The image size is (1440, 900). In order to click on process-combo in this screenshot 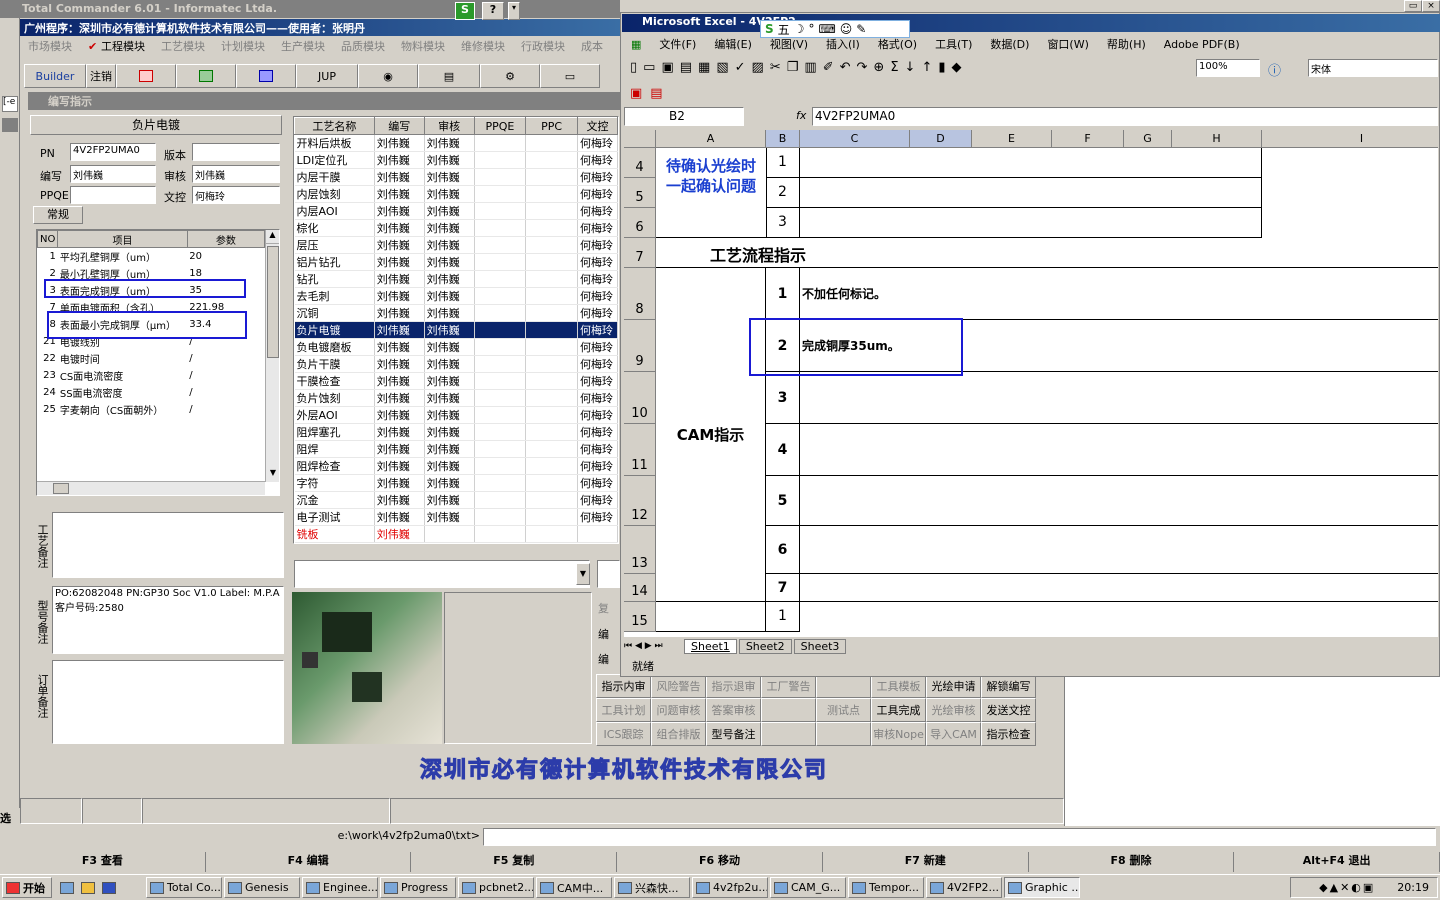, I will do `click(442, 574)`.